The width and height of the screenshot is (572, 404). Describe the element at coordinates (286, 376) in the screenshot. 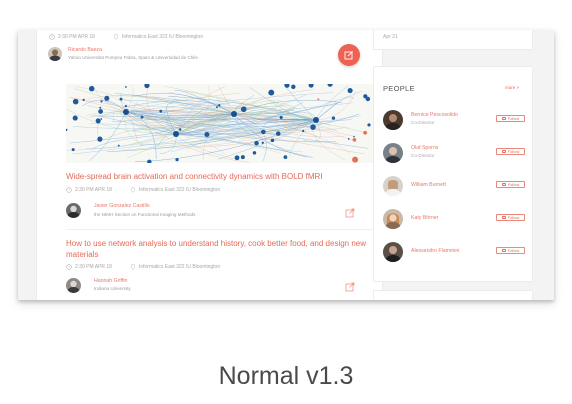

I see `caption: Normal v1.3` at that location.